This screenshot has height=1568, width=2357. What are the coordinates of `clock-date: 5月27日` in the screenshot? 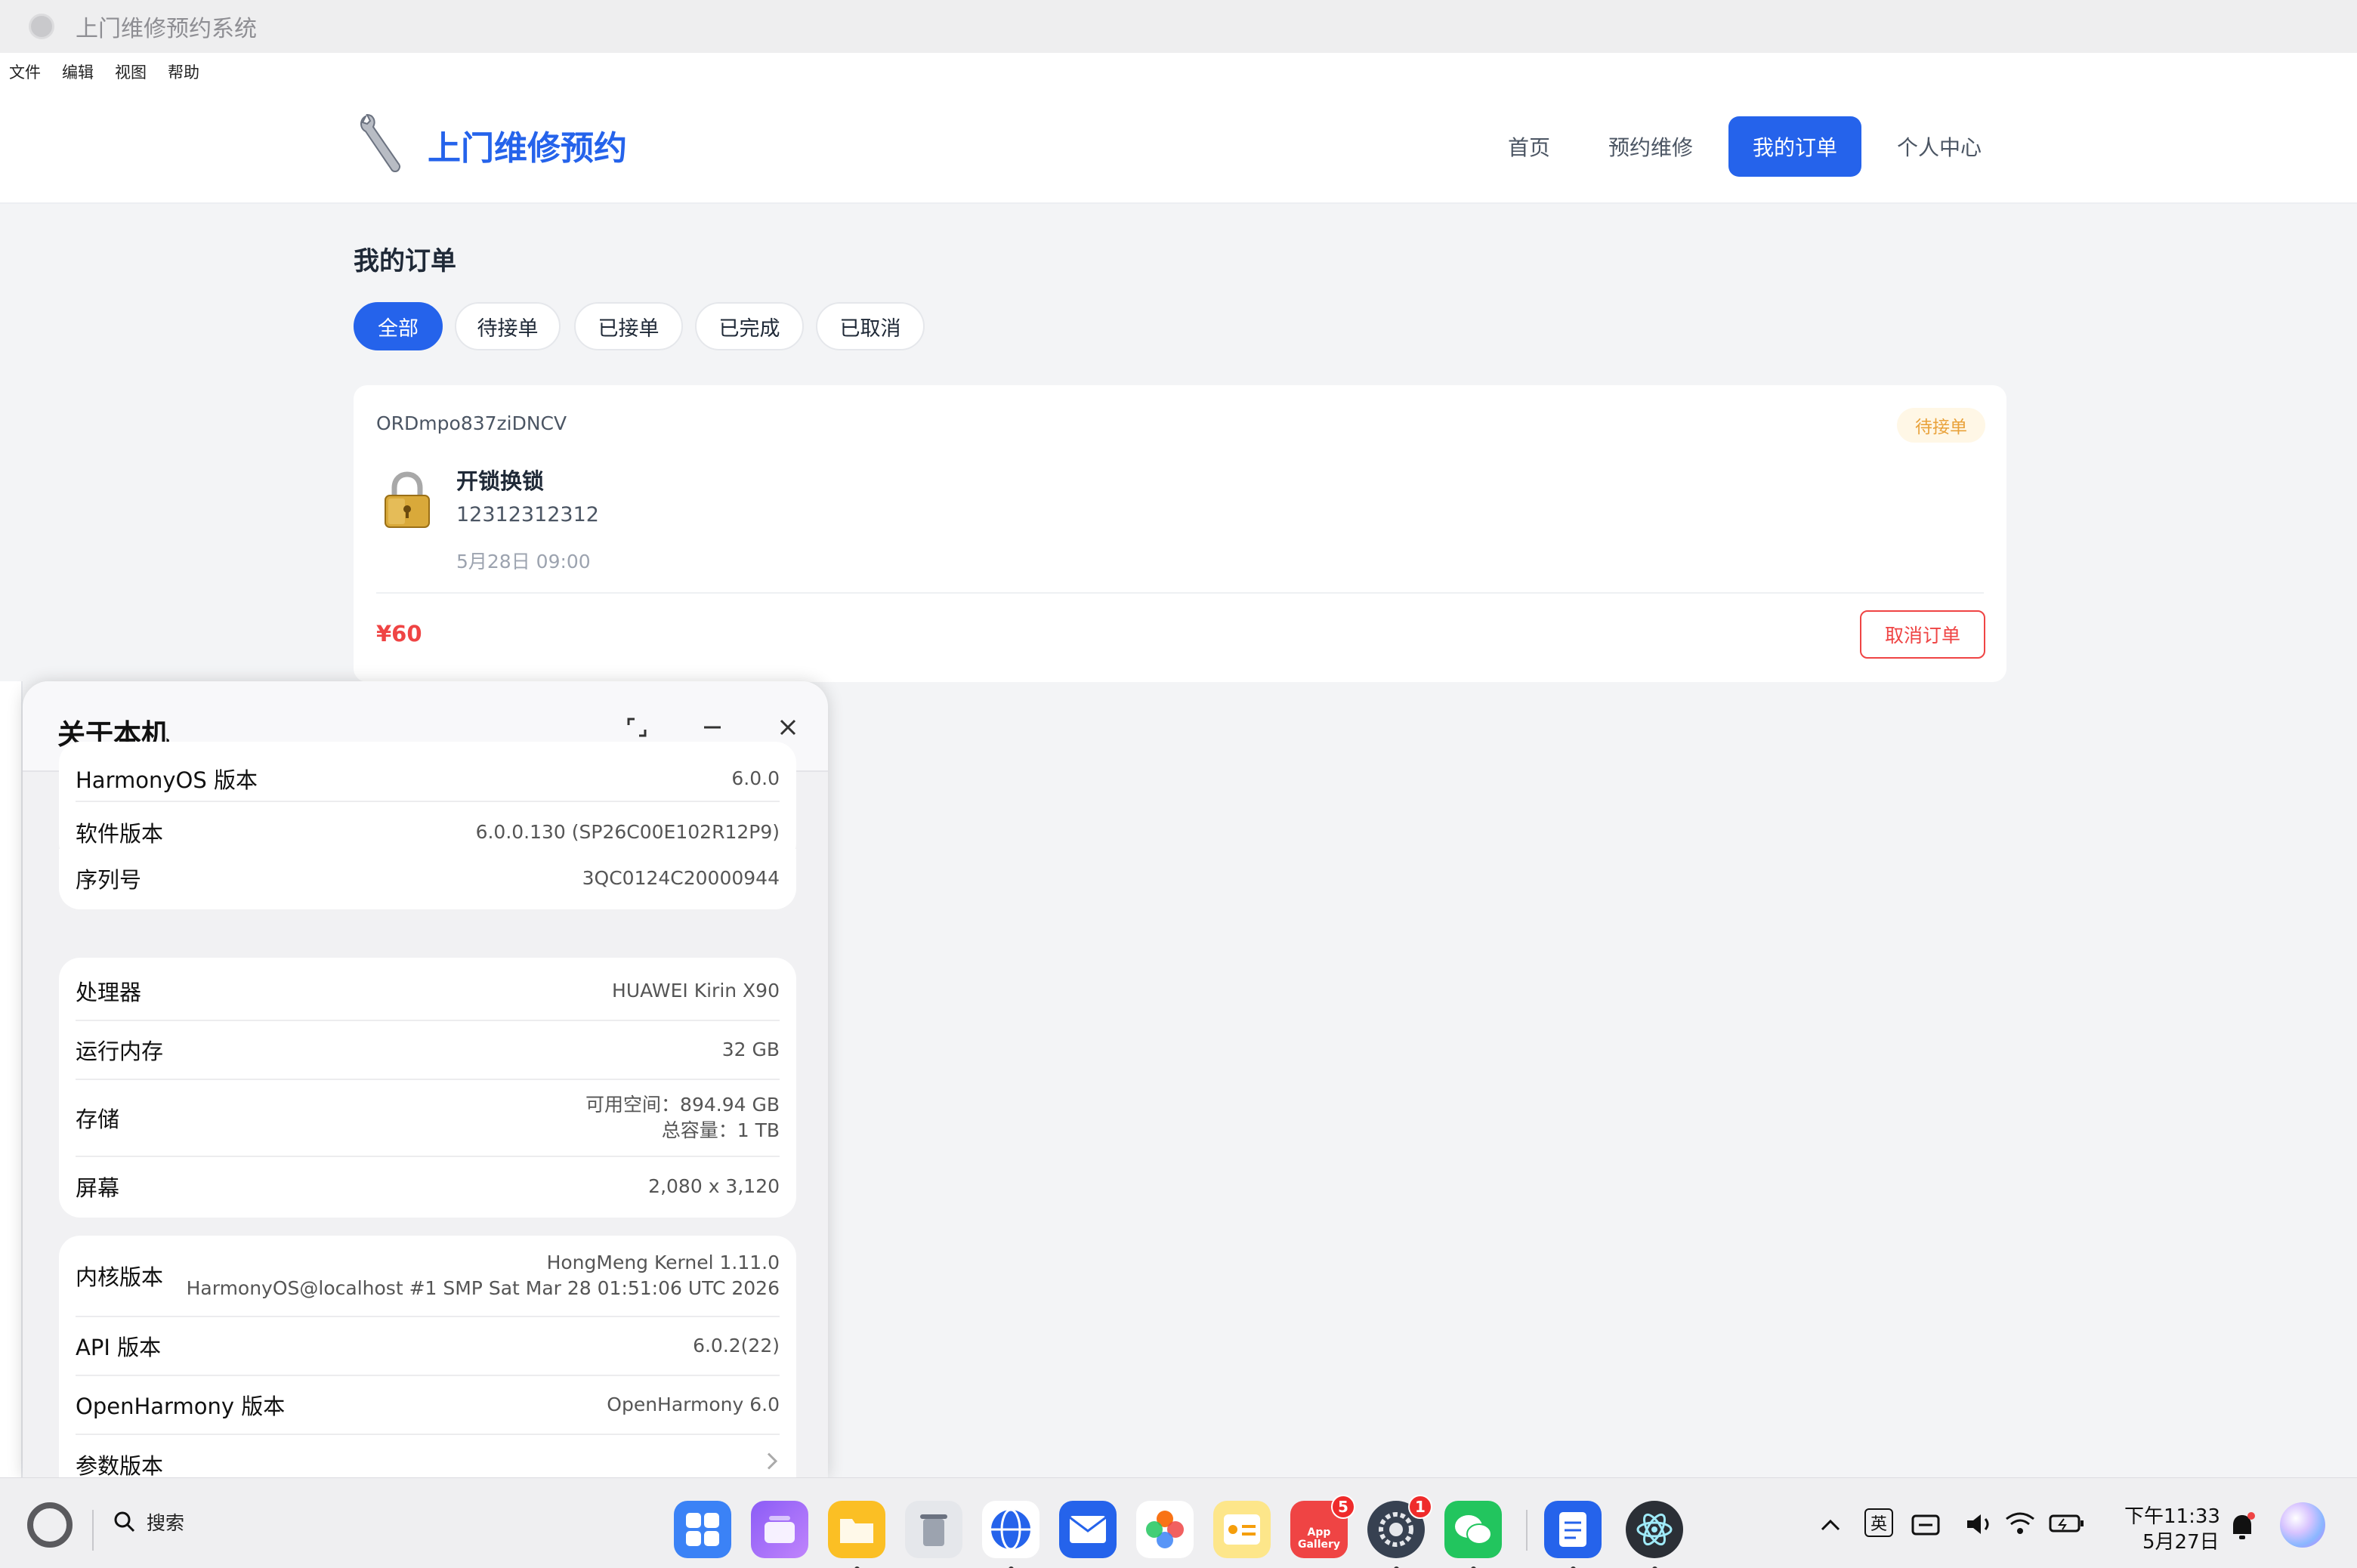 It's located at (2181, 1540).